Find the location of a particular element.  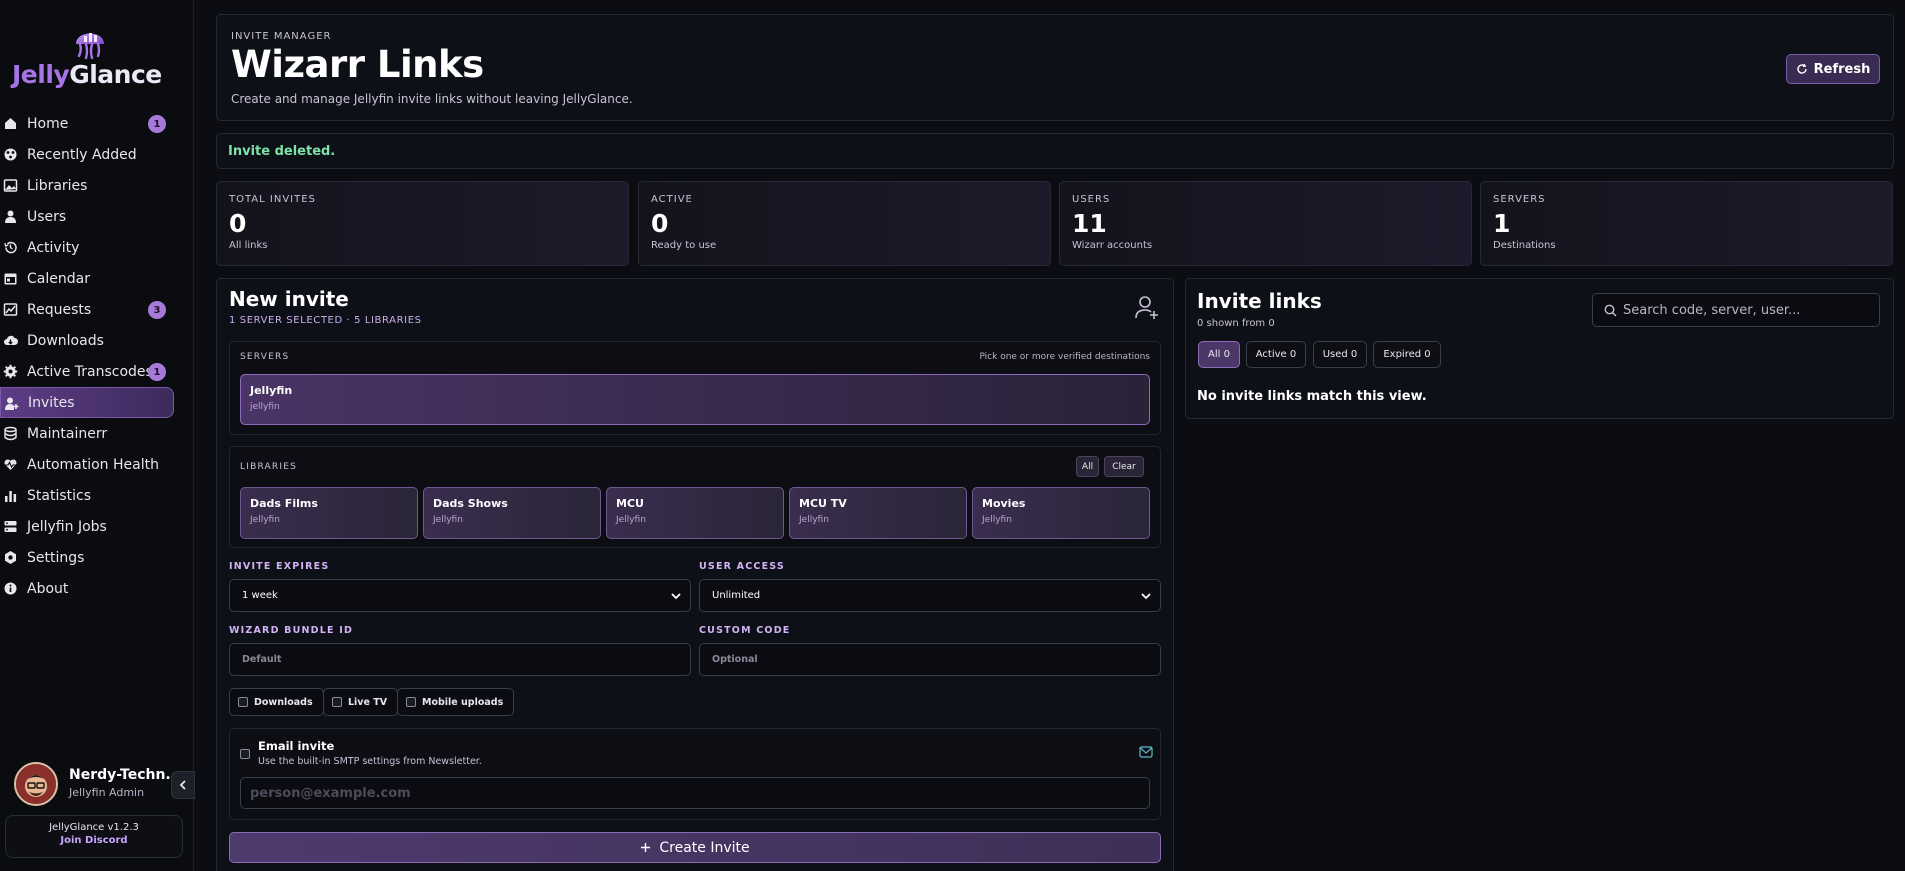

filter-used: Used 0 is located at coordinates (1340, 354).